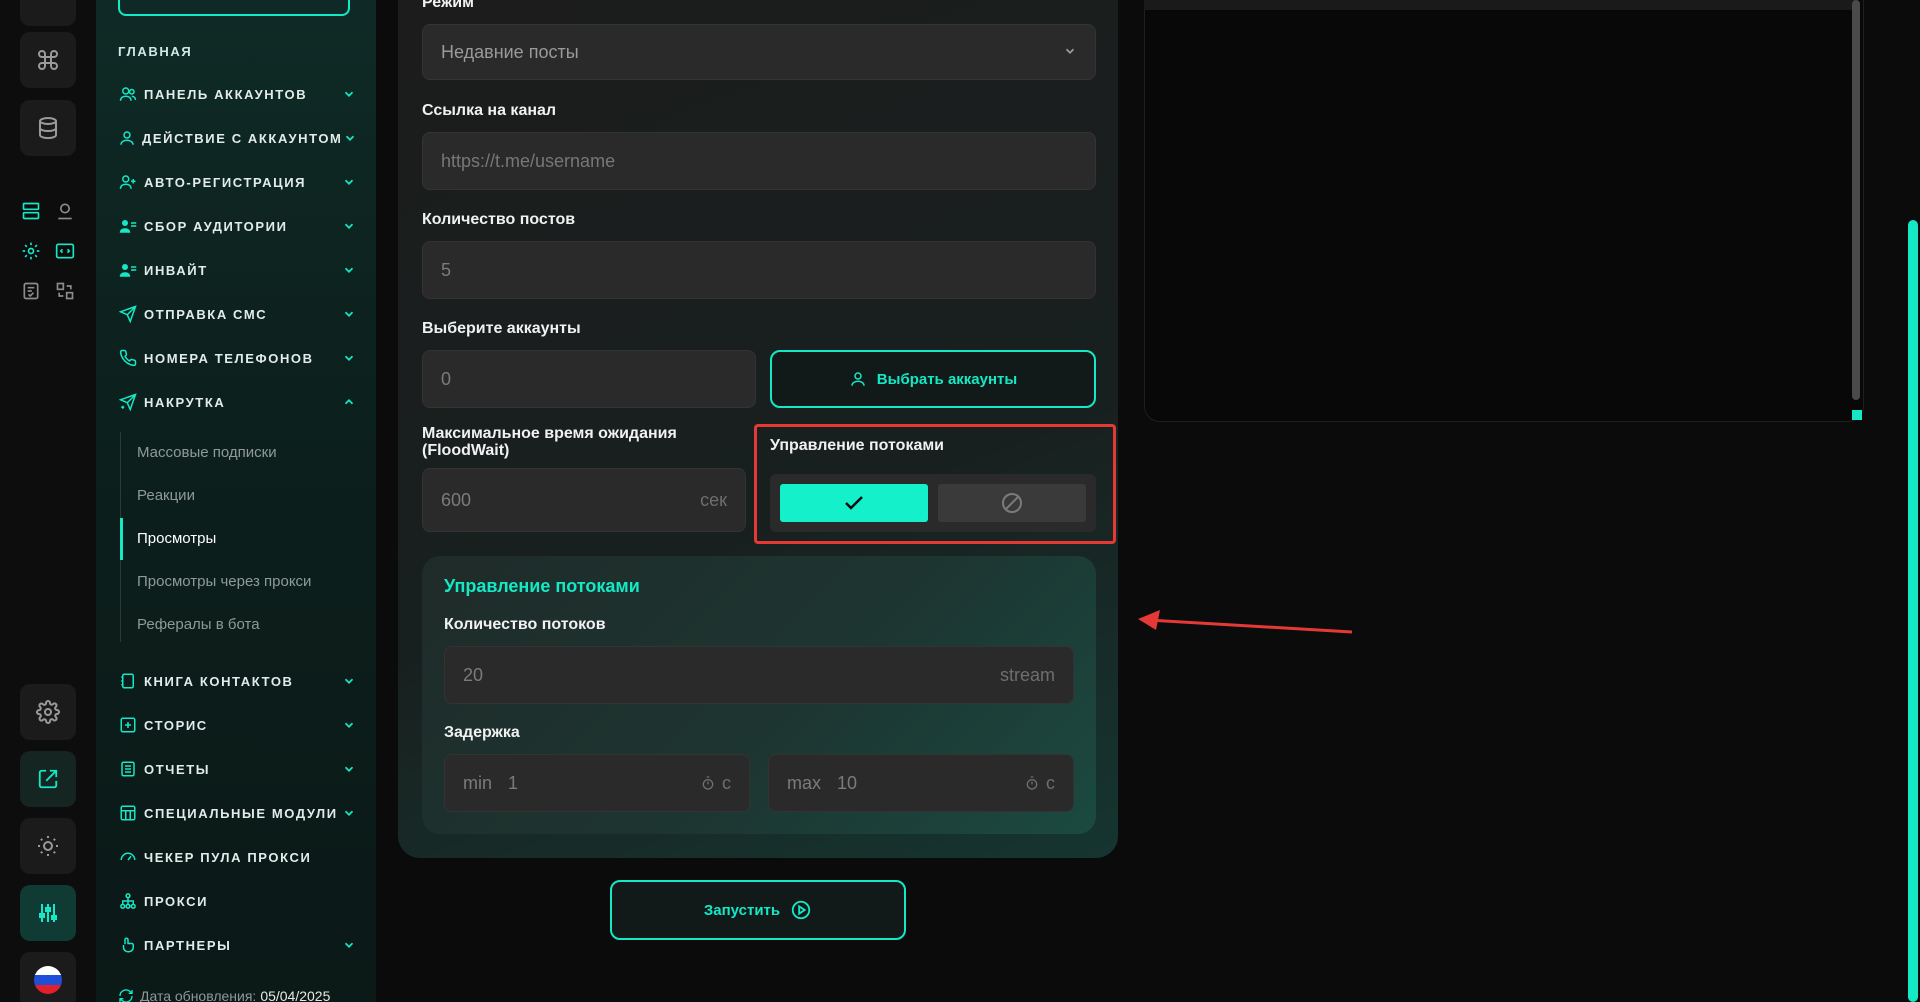 This screenshot has width=1920, height=1002. What do you see at coordinates (128, 769) in the screenshot?
I see `report-icon` at bounding box center [128, 769].